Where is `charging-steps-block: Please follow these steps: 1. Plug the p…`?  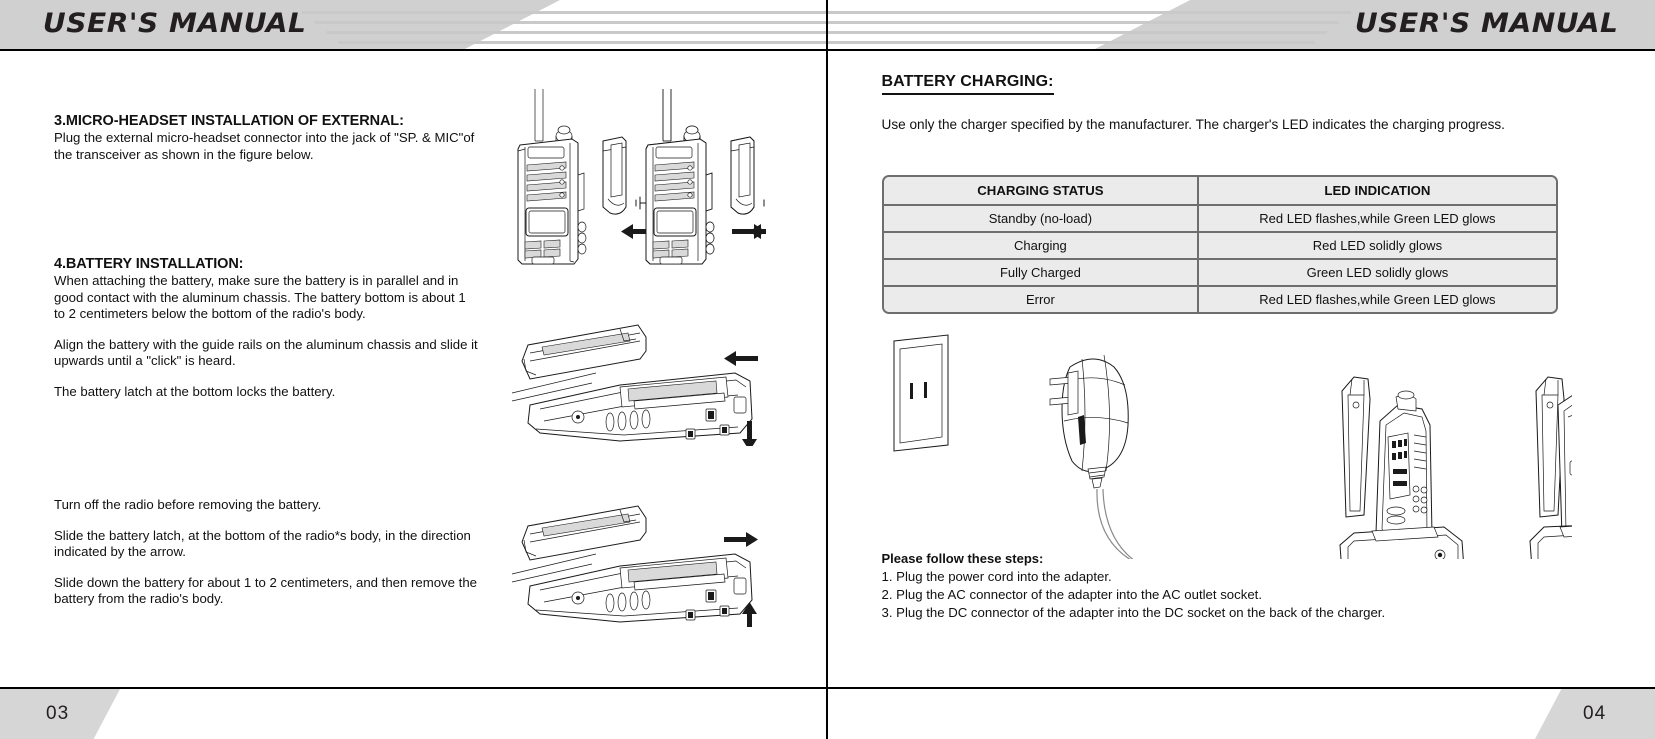 charging-steps-block: Please follow these steps: 1. Plug the p… is located at coordinates (1222, 586).